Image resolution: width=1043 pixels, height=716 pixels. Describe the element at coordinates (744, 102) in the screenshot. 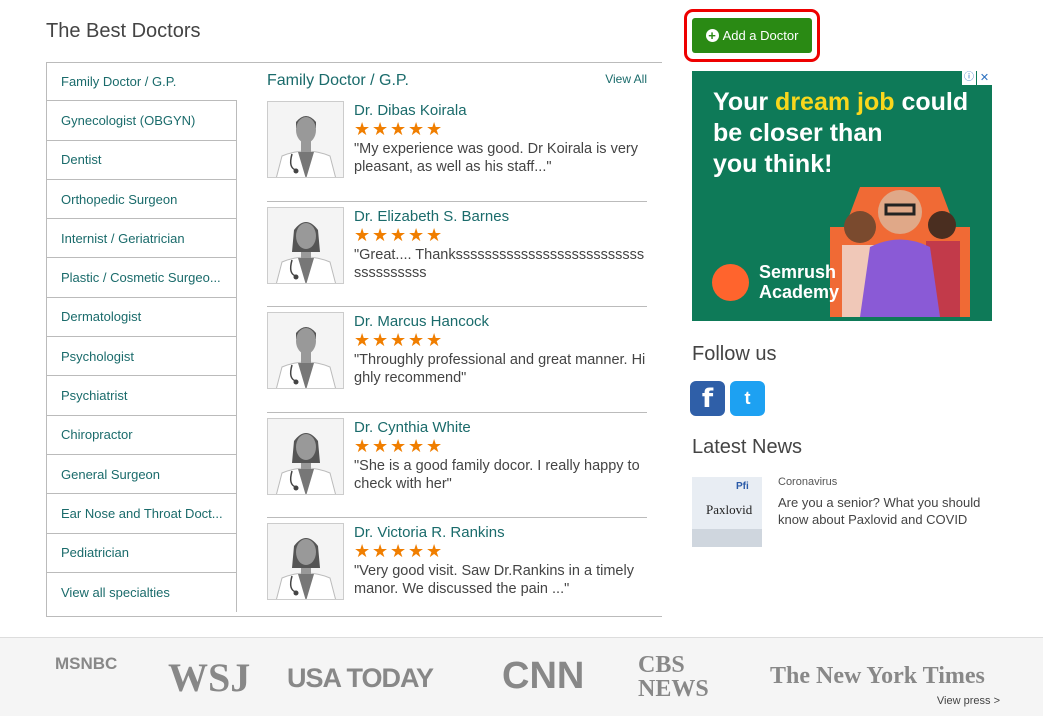

I see `ad-text: Your` at that location.